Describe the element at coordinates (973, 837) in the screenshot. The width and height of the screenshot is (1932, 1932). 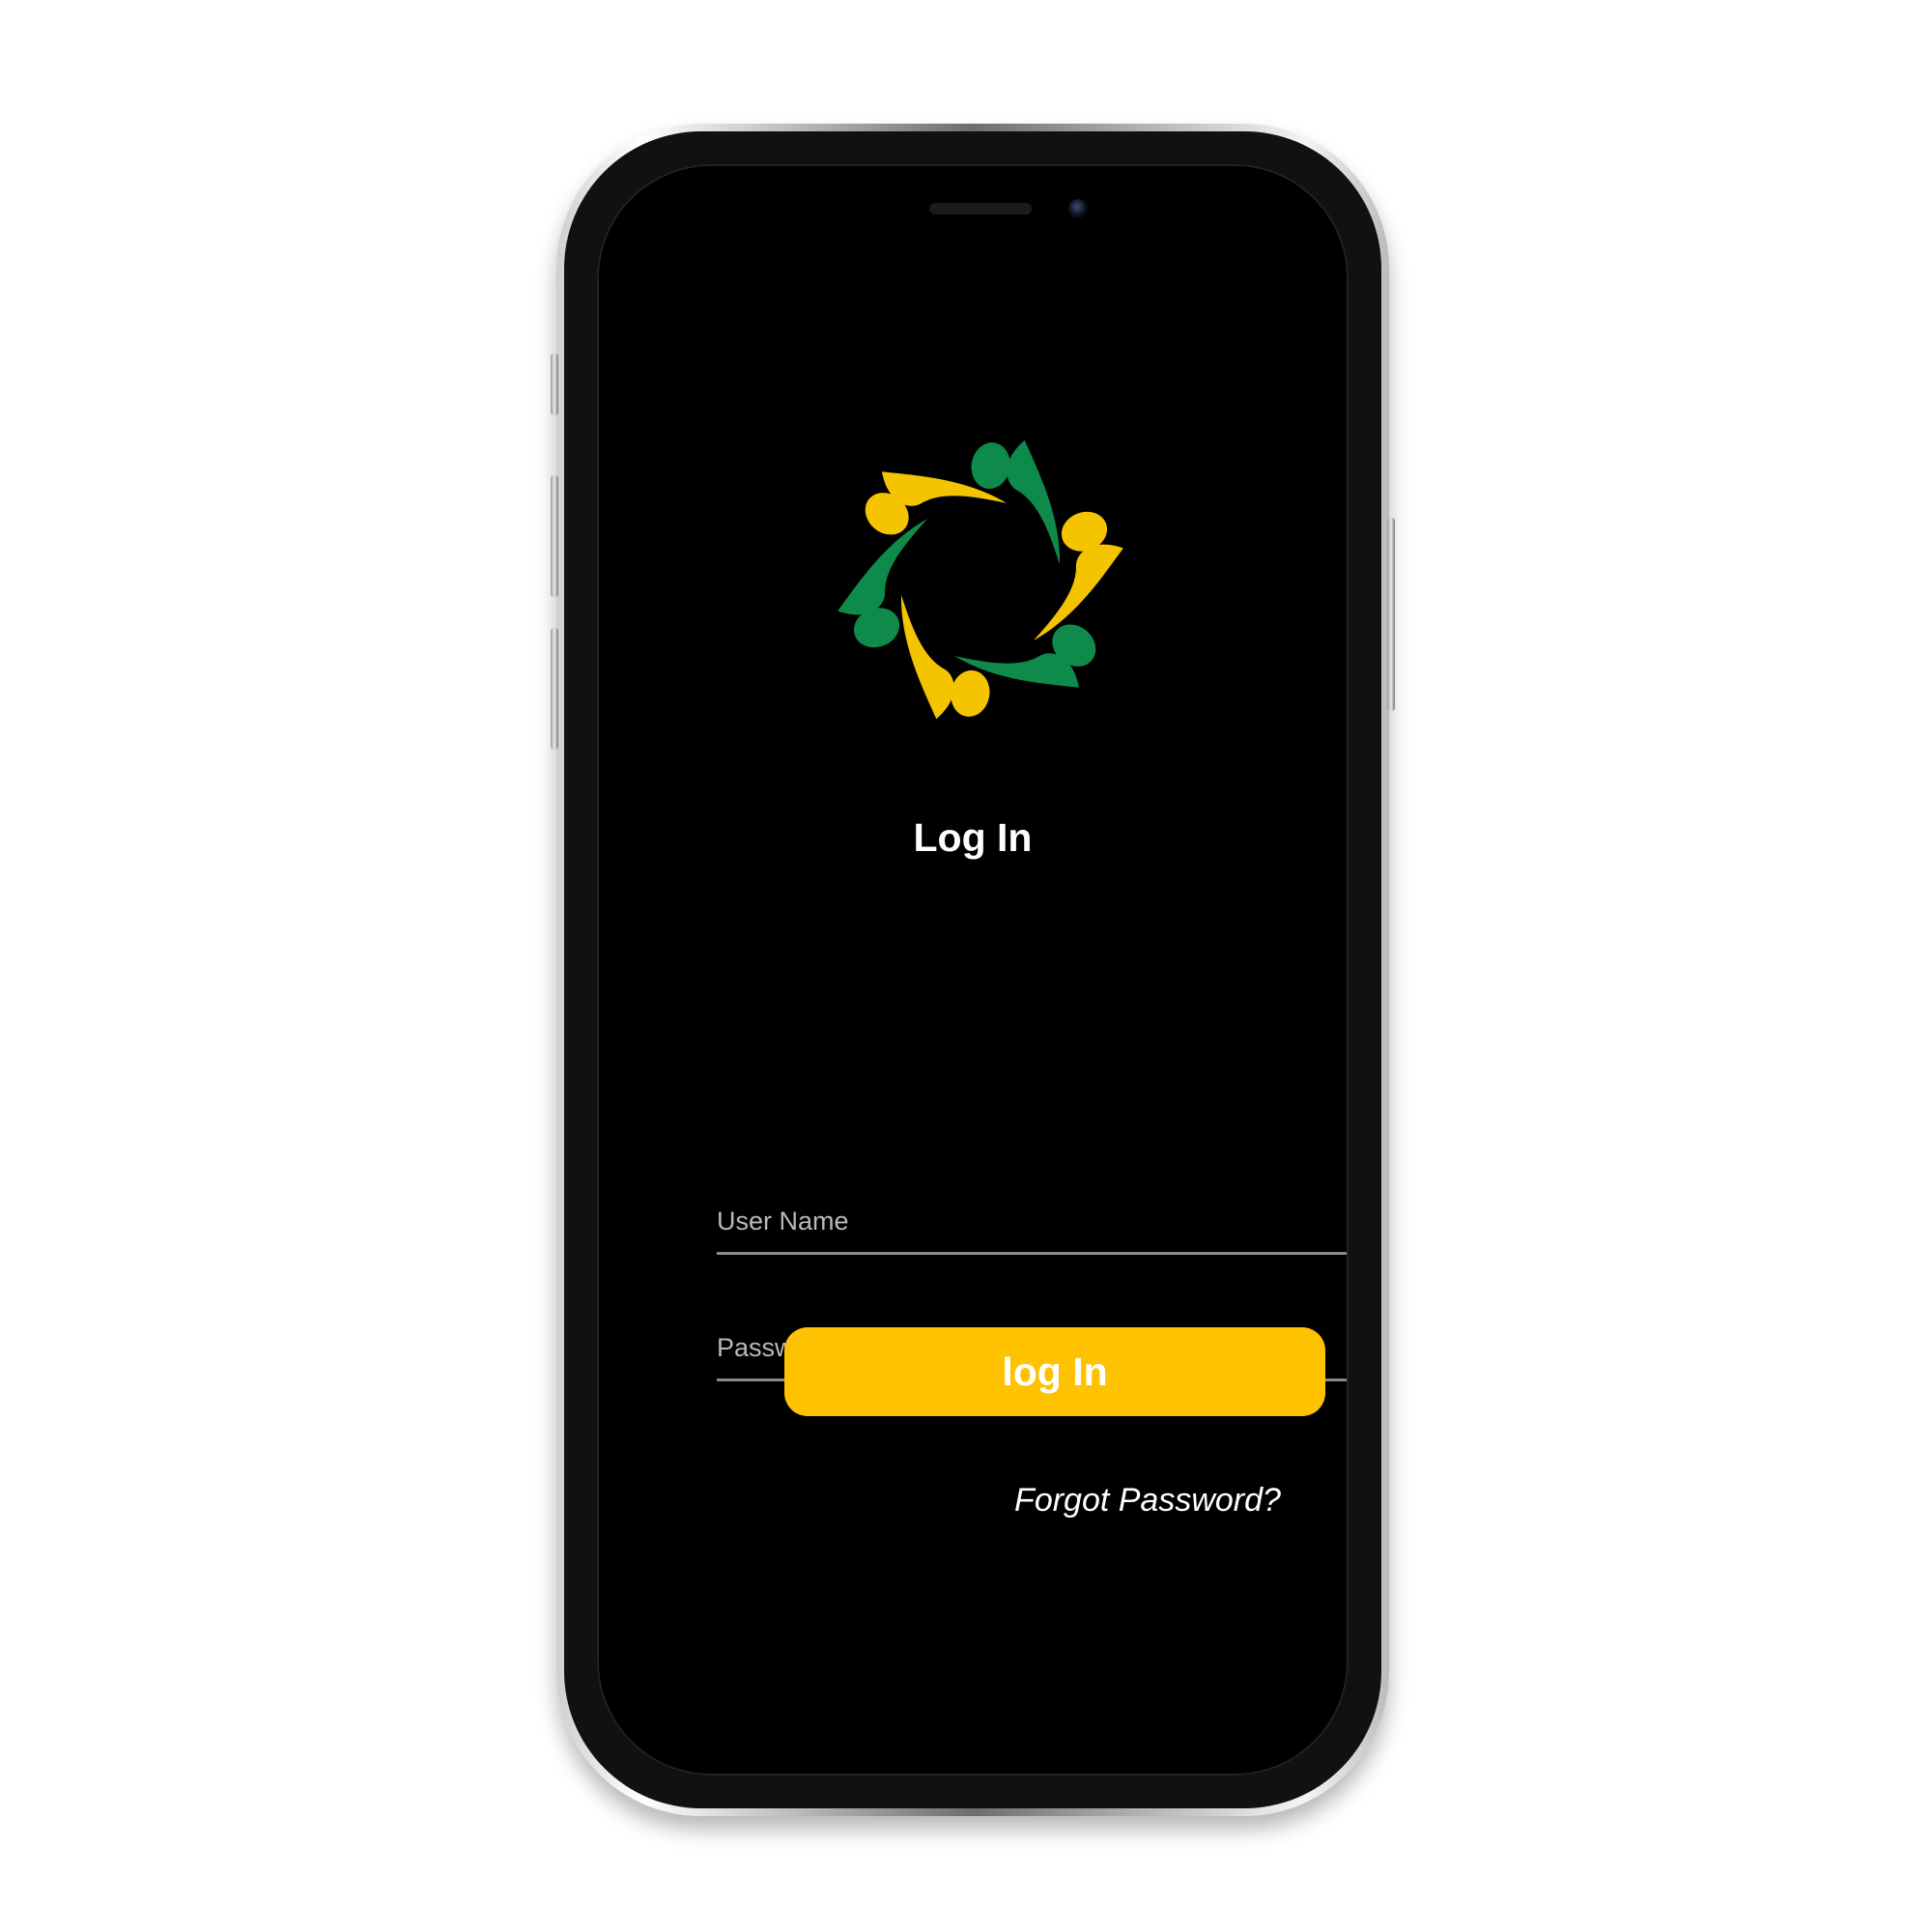
I see `page-title: Log In` at that location.